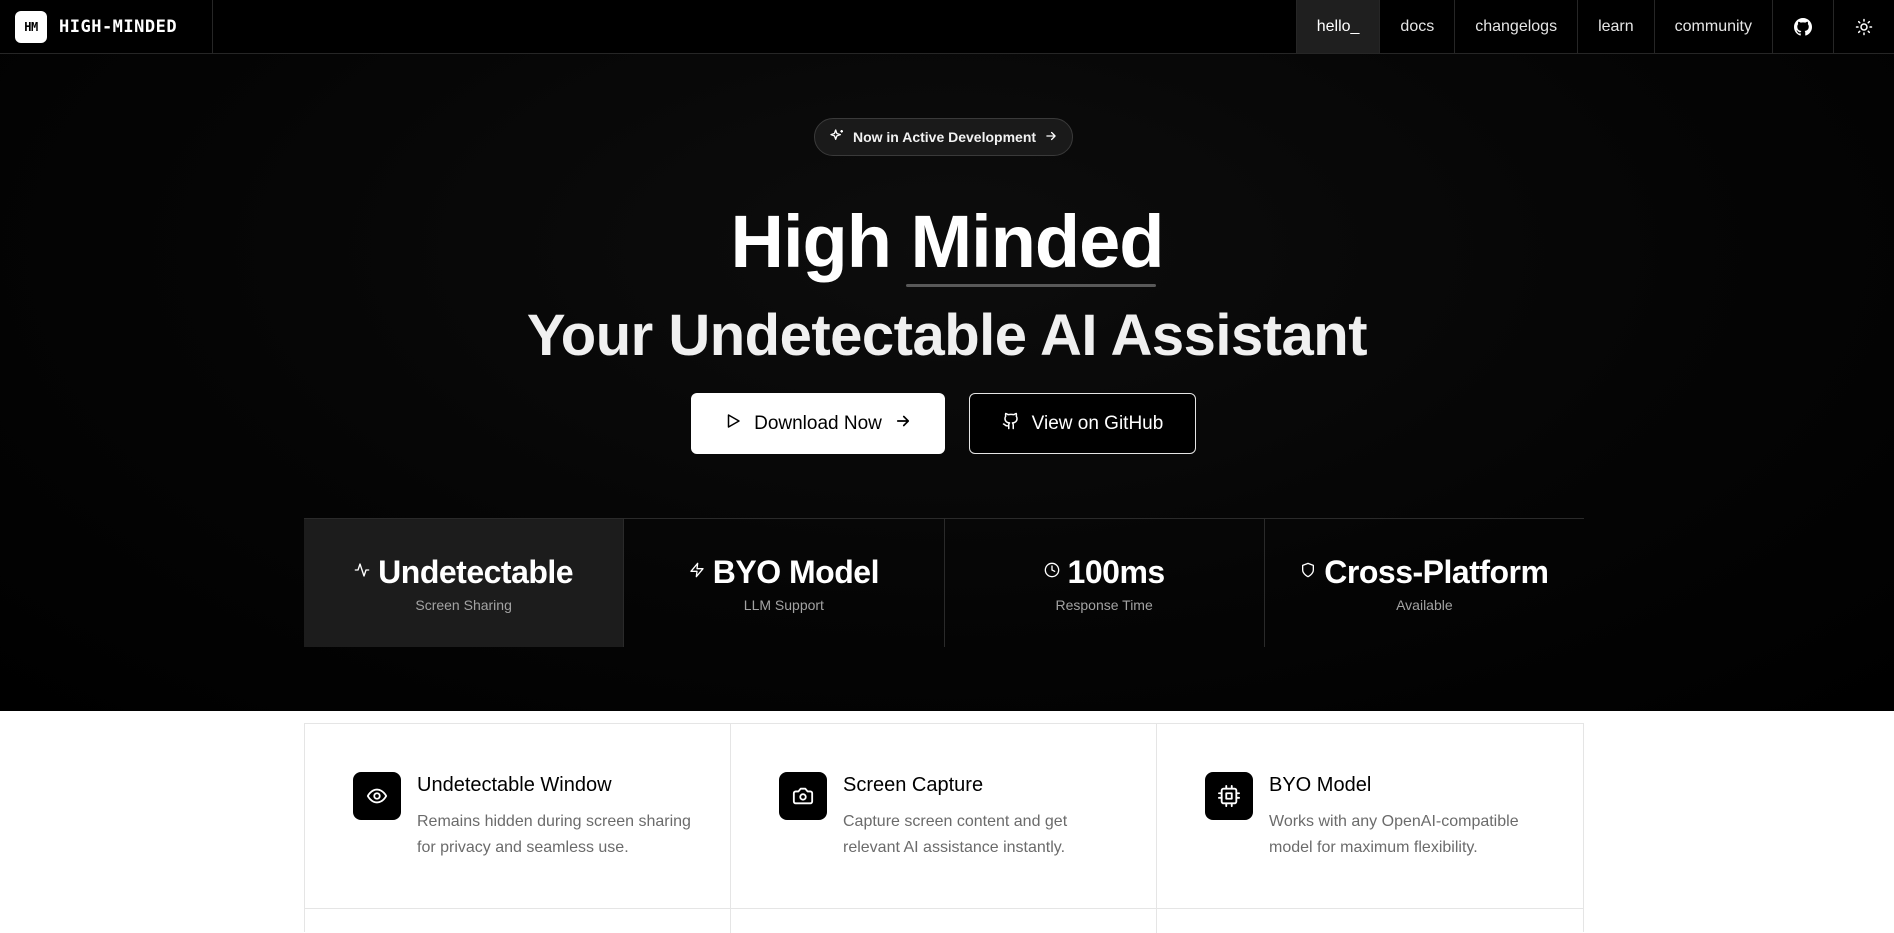 Image resolution: width=1894 pixels, height=933 pixels. Describe the element at coordinates (1424, 604) in the screenshot. I see `stat-label: Available` at that location.